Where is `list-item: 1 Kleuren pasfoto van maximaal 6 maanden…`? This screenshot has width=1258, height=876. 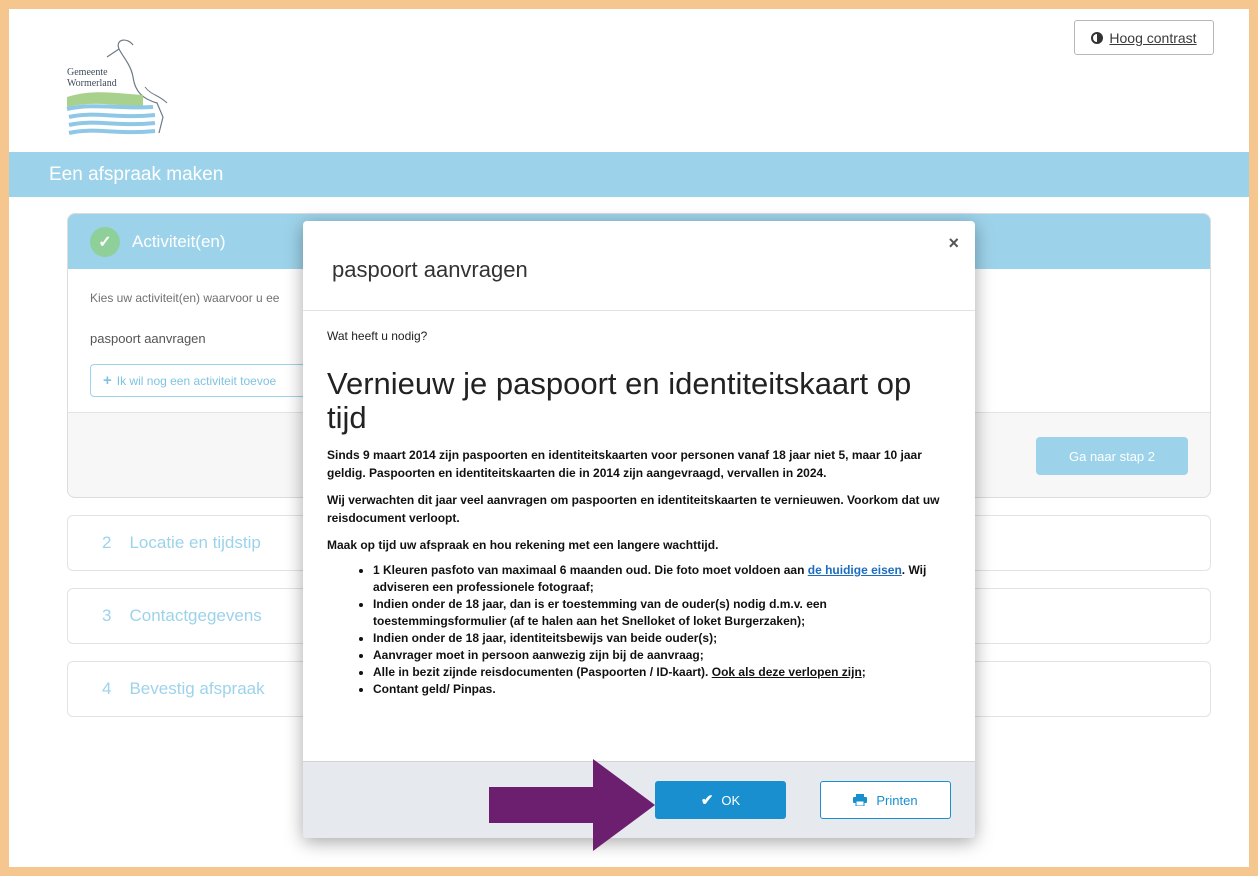
list-item: 1 Kleuren pasfoto van maximaal 6 maanden… is located at coordinates (662, 579).